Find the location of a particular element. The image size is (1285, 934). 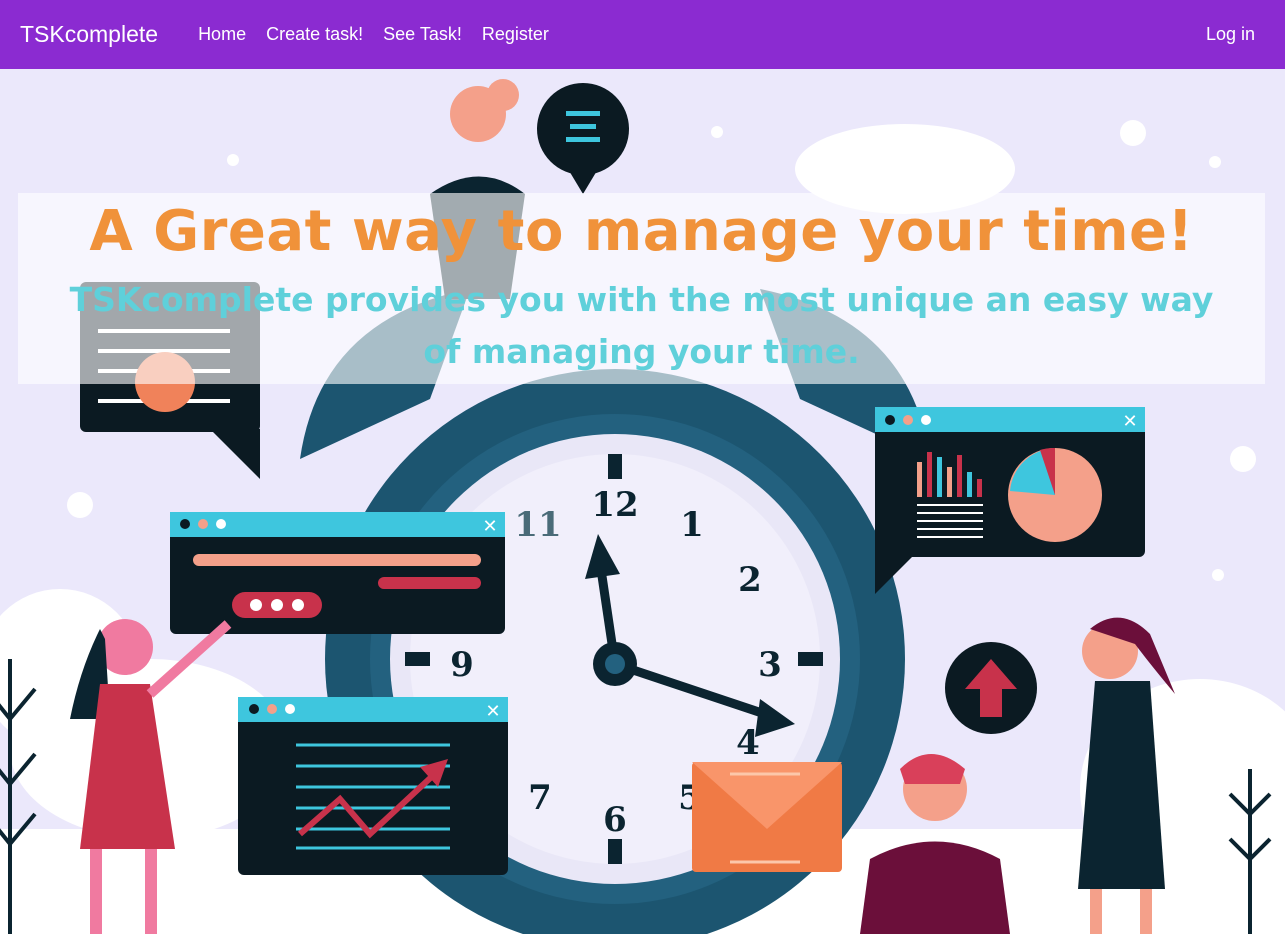

nav-links: Home Create task! See Task! Register is located at coordinates (373, 34).